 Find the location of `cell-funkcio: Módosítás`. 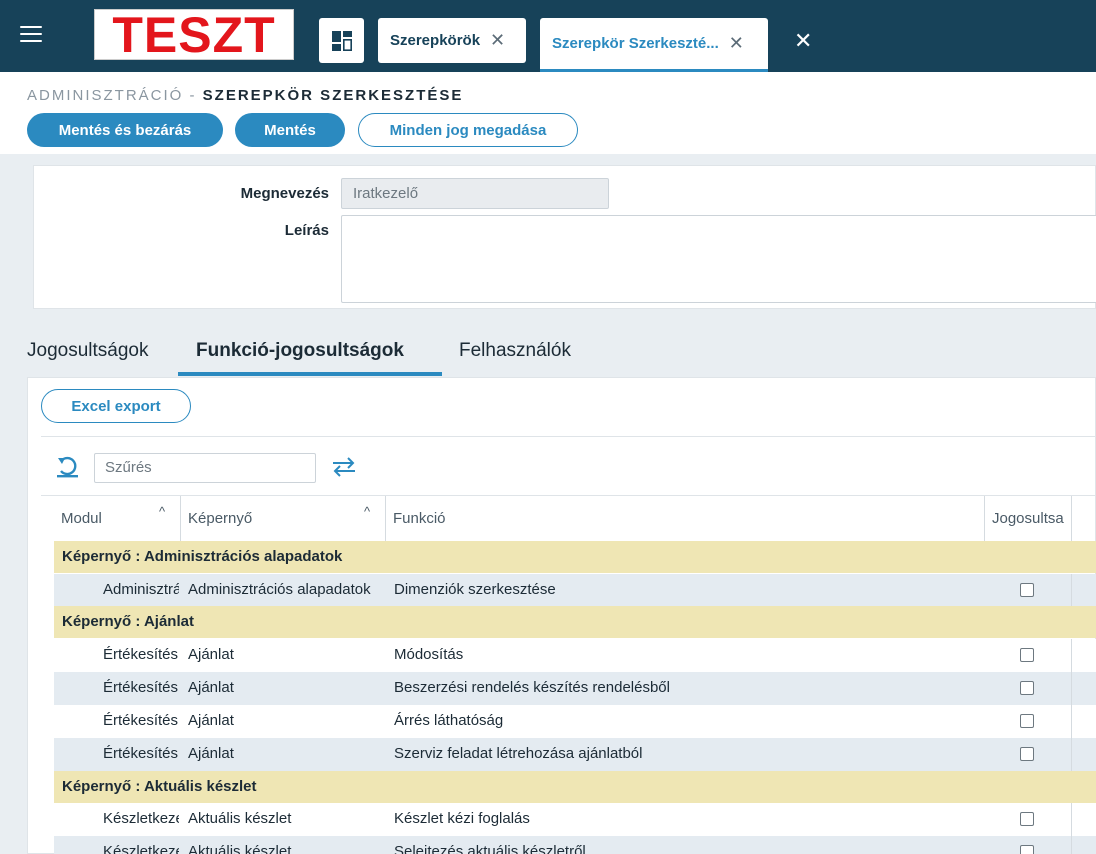

cell-funkcio: Módosítás is located at coordinates (429, 654).